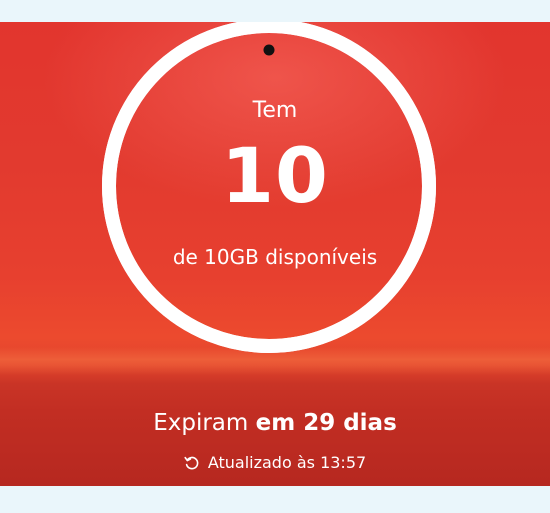 The width and height of the screenshot is (550, 513). What do you see at coordinates (275, 175) in the screenshot?
I see `usage-amount: 10` at bounding box center [275, 175].